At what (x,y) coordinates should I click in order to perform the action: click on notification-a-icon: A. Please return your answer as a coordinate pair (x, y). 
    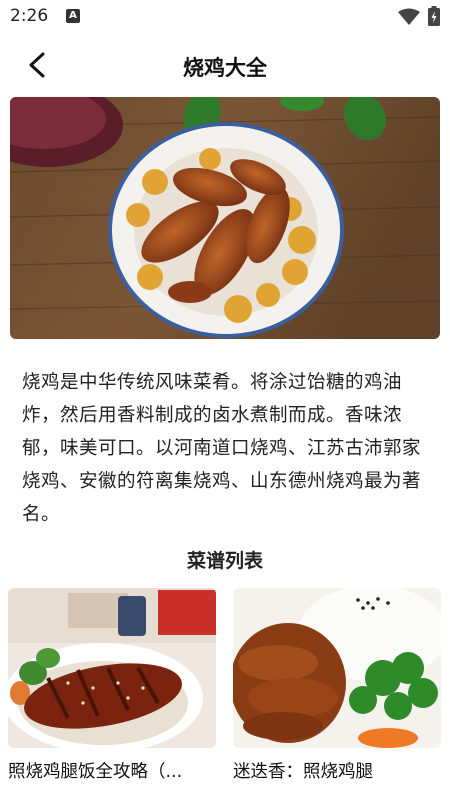
    Looking at the image, I should click on (73, 16).